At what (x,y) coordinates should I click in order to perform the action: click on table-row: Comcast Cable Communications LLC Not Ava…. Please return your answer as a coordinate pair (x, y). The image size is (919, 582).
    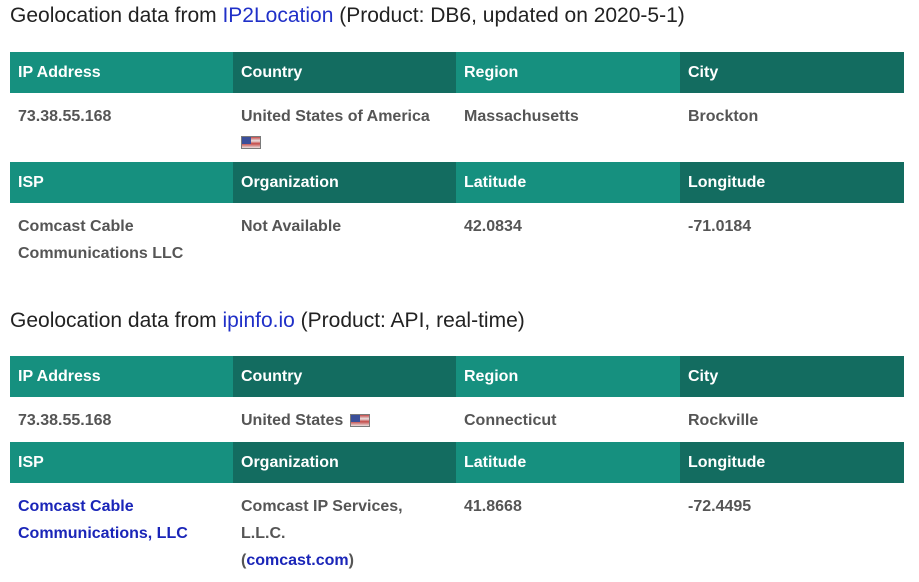
    Looking at the image, I should click on (457, 239).